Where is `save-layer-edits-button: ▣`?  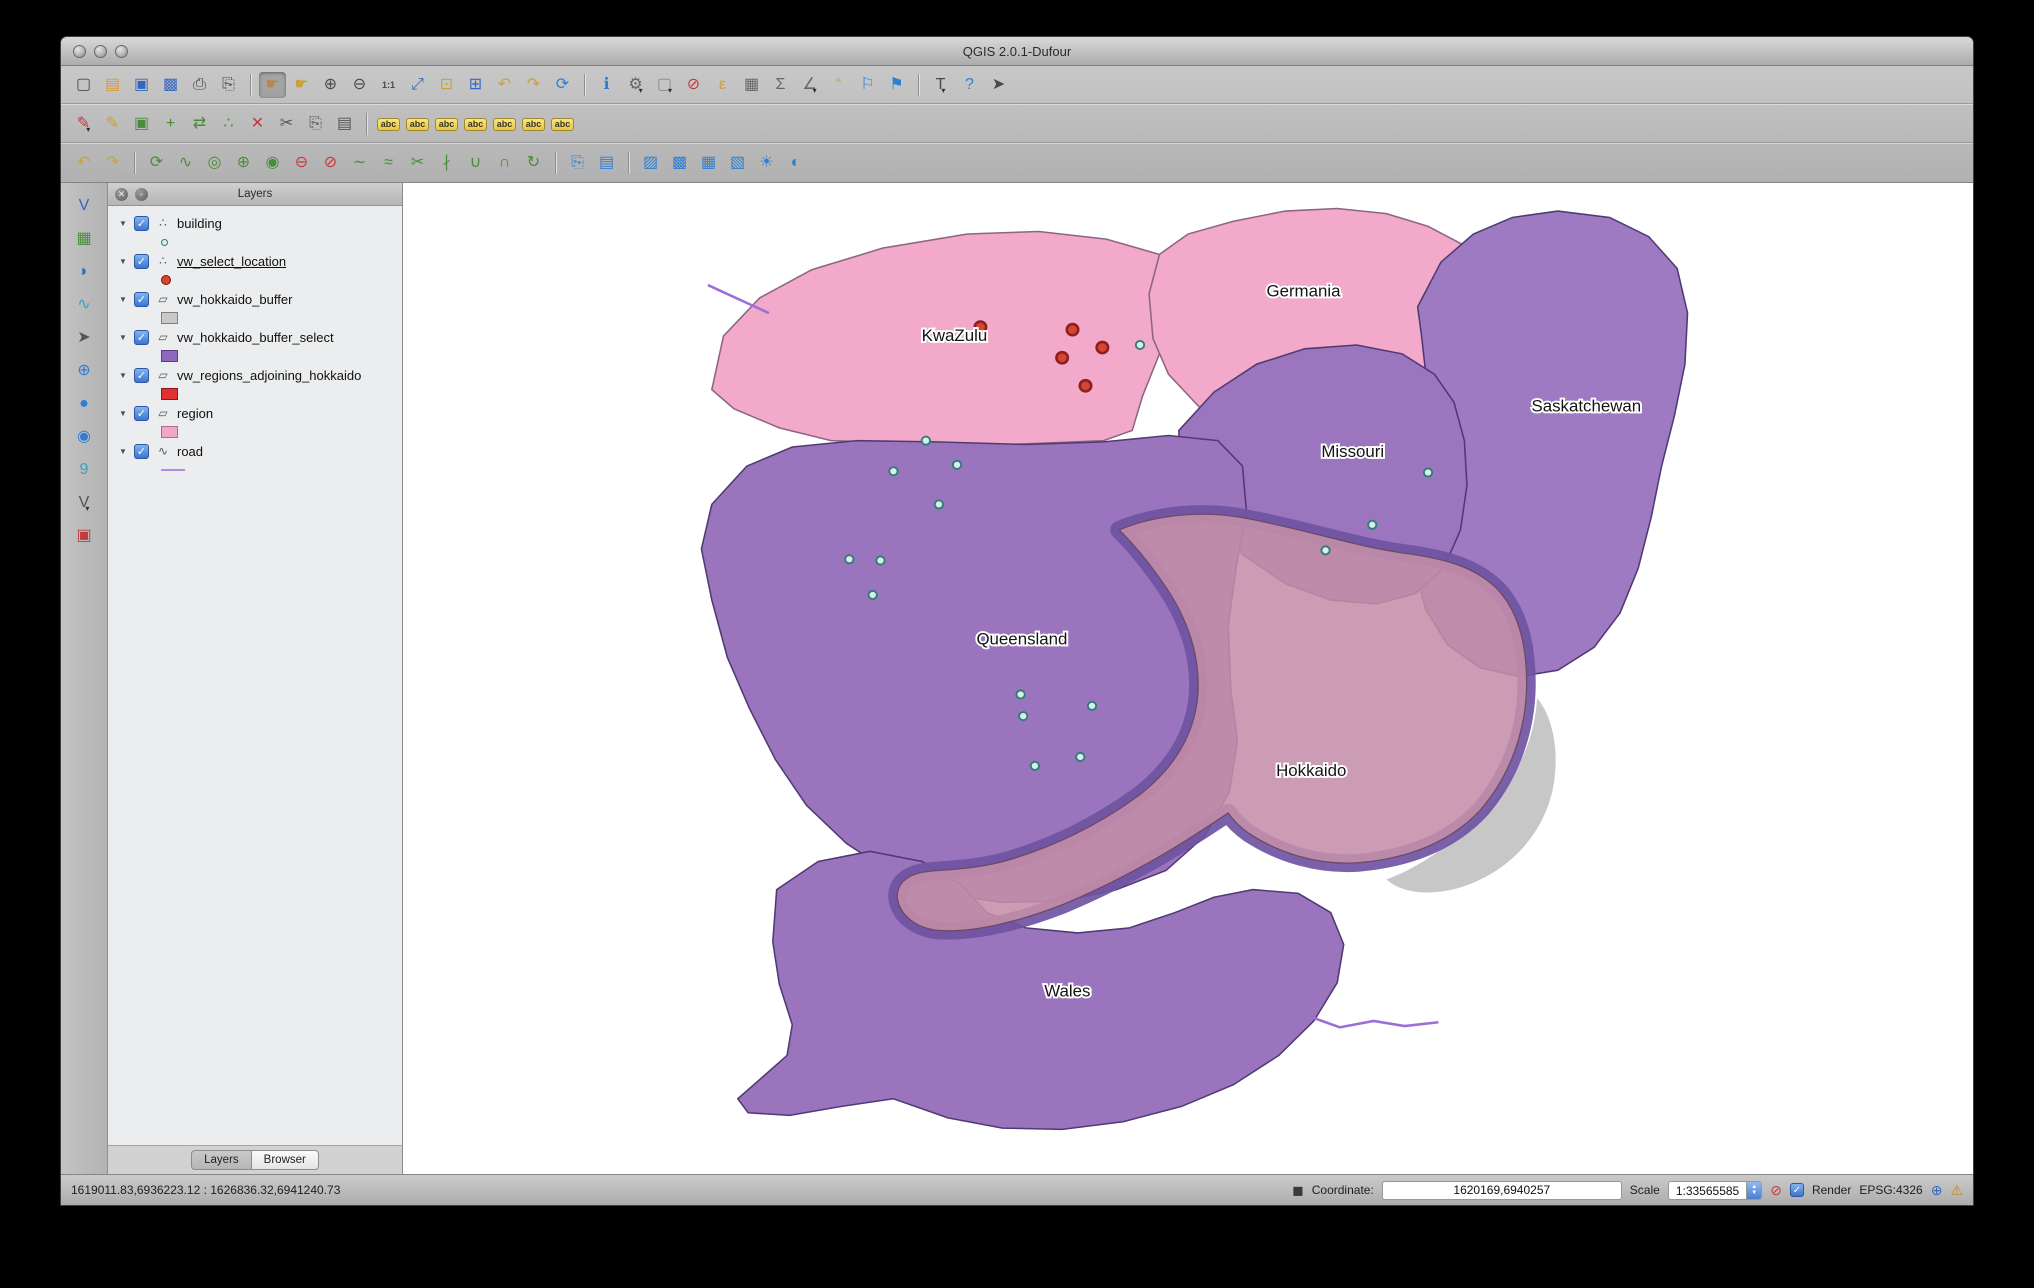 save-layer-edits-button: ▣ is located at coordinates (141, 124).